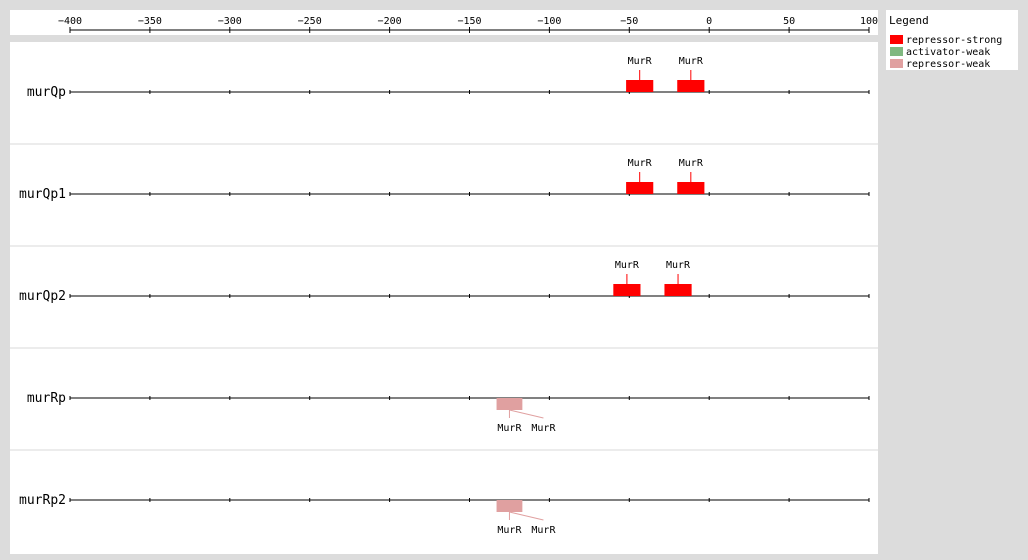 The height and width of the screenshot is (560, 1028). I want to click on legend-label: repressor-strong, so click(954, 40).